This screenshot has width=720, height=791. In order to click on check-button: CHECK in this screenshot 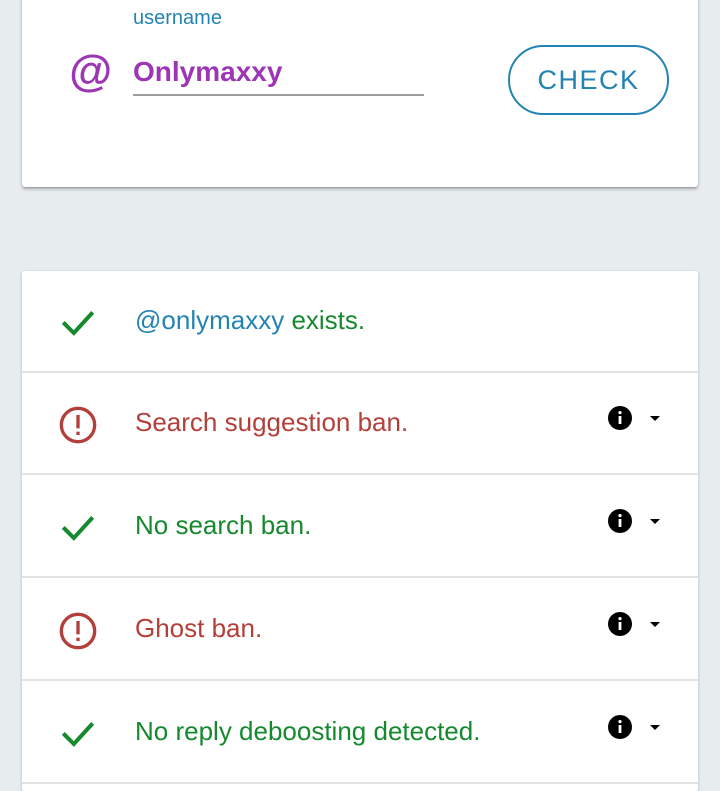, I will do `click(588, 80)`.